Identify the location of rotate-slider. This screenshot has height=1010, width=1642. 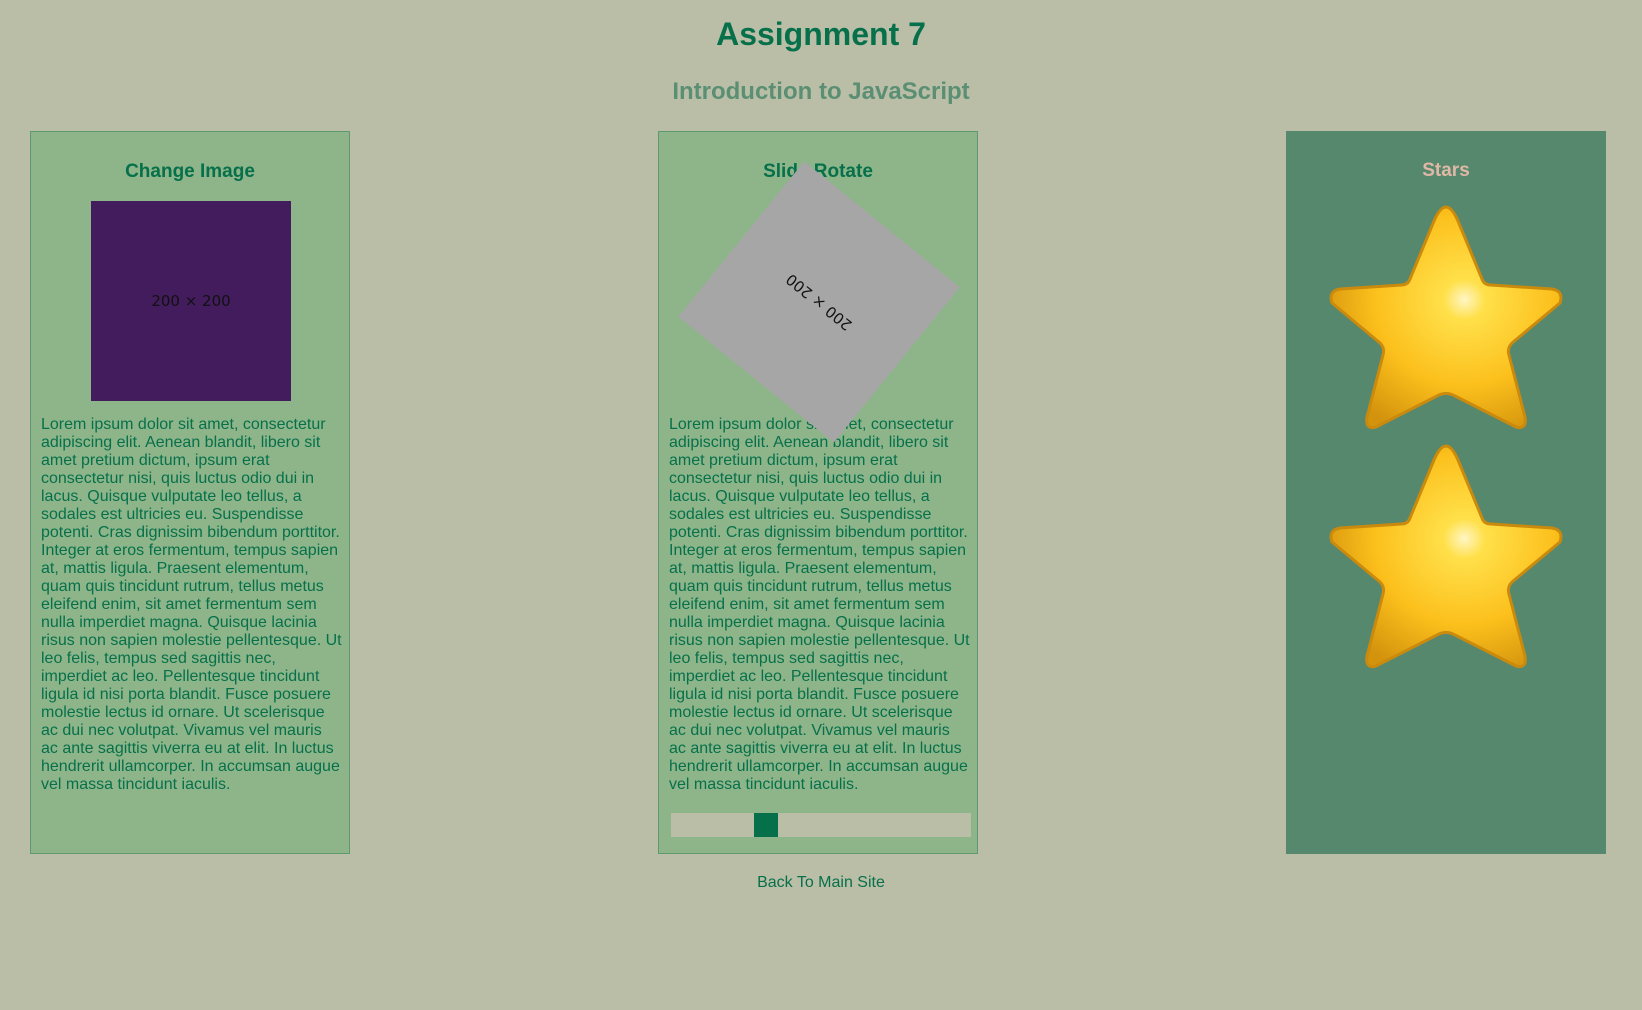
(821, 825).